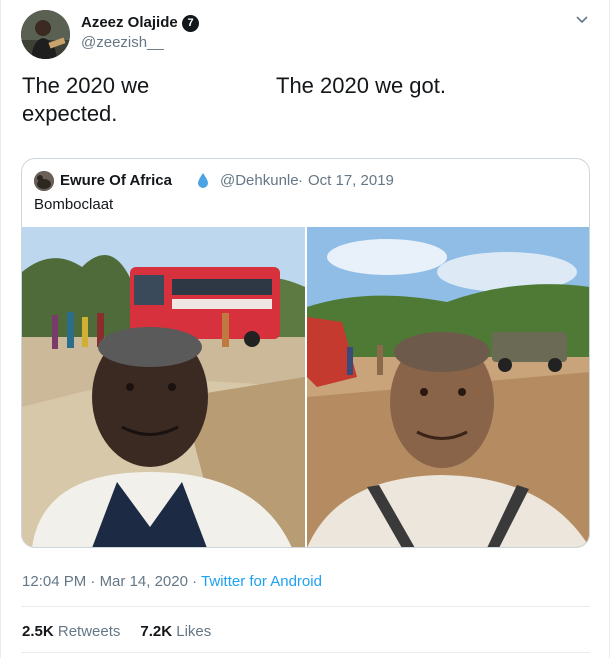  What do you see at coordinates (361, 85) in the screenshot?
I see `tweet-text-right: The 2020 we got.` at bounding box center [361, 85].